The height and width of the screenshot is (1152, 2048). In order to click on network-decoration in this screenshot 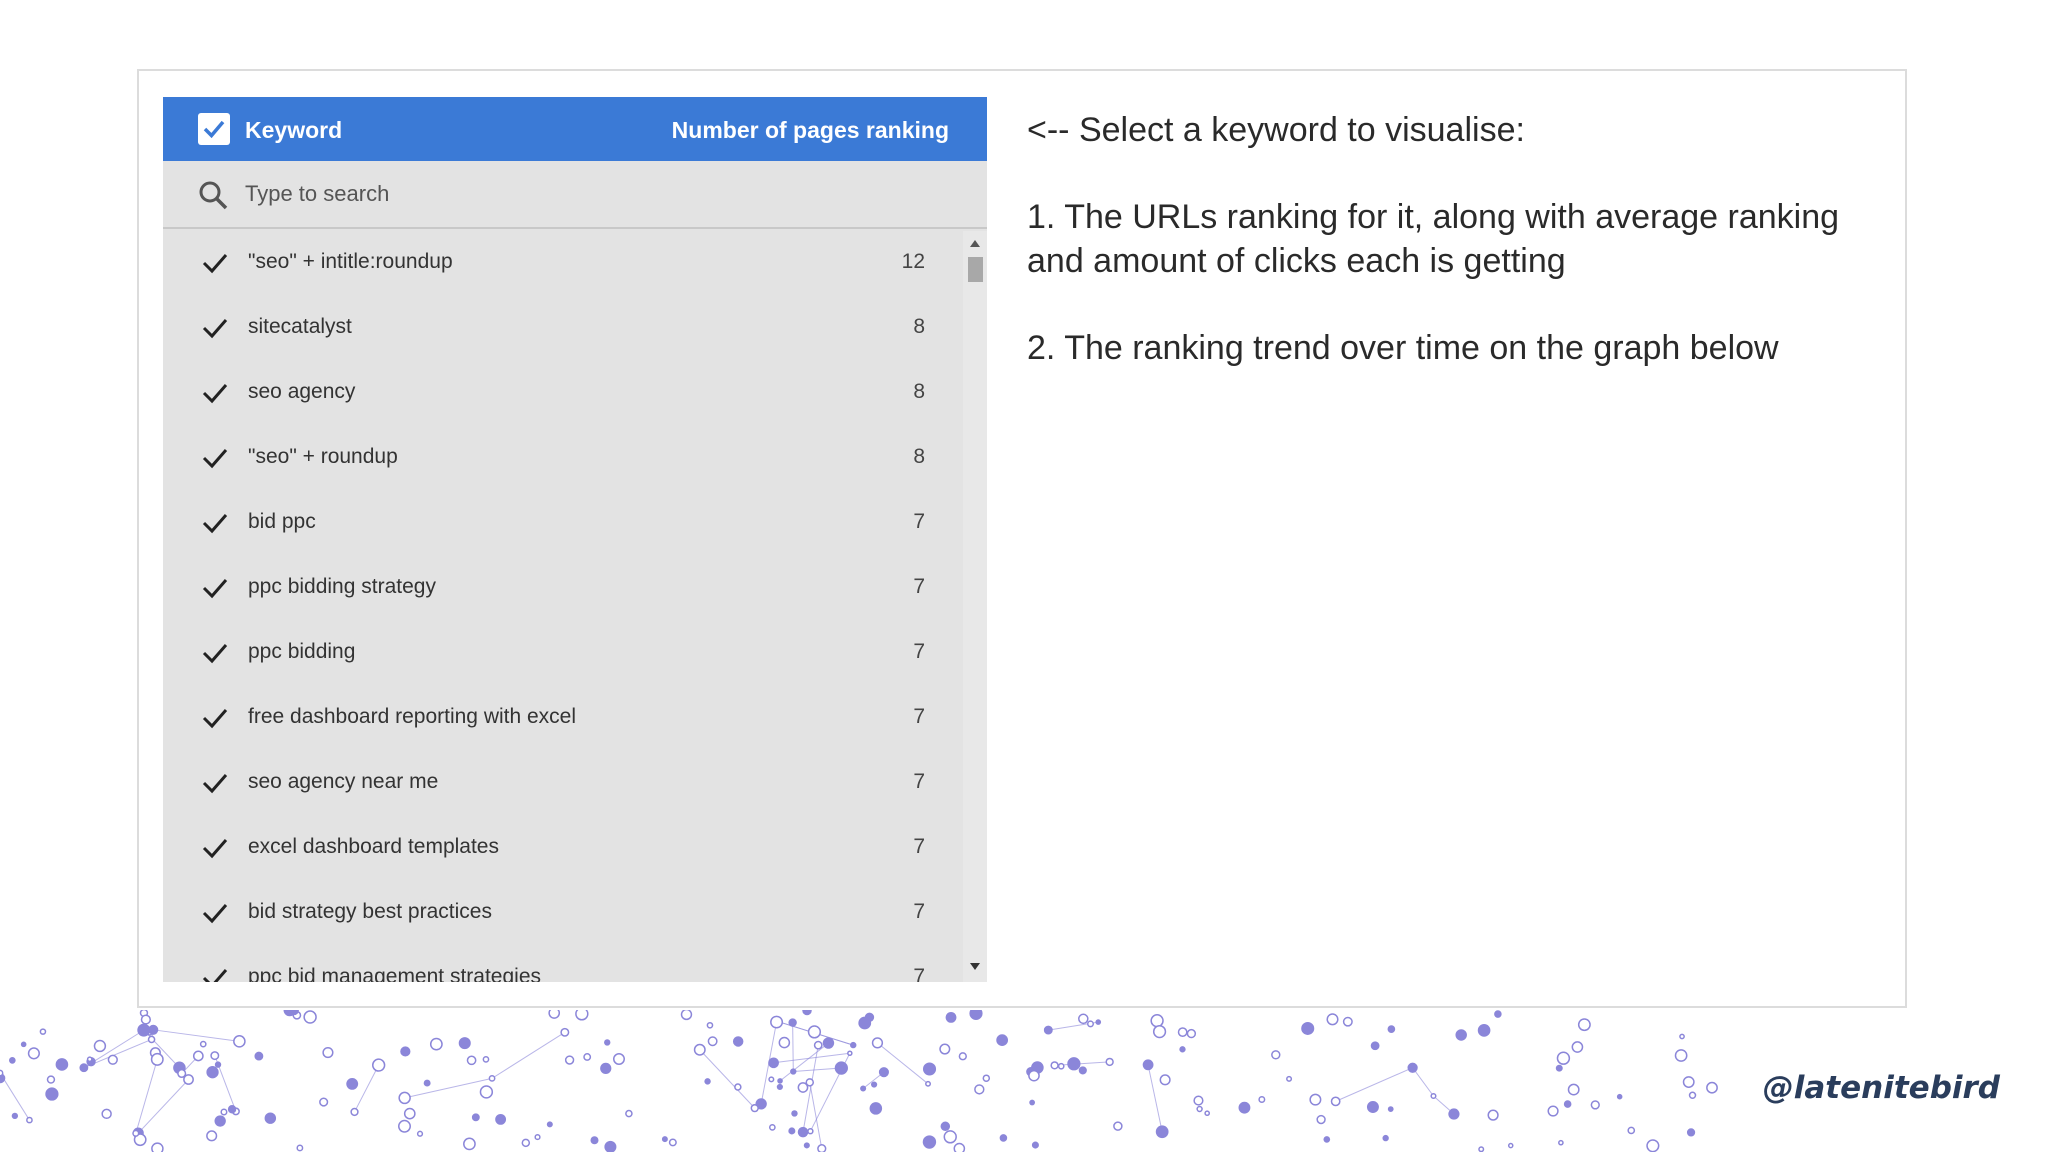, I will do `click(859, 1081)`.